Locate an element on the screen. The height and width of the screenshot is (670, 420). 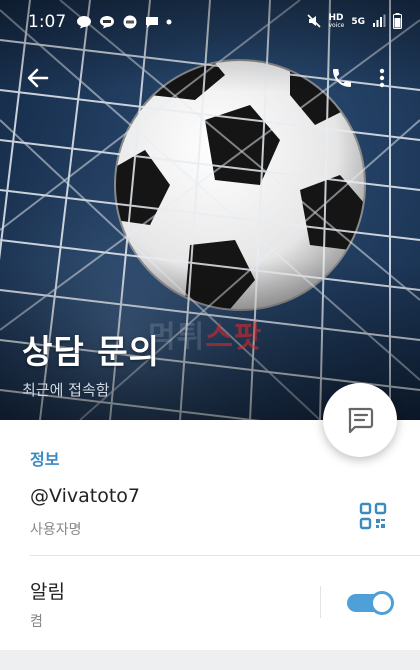
mute-icon is located at coordinates (314, 22).